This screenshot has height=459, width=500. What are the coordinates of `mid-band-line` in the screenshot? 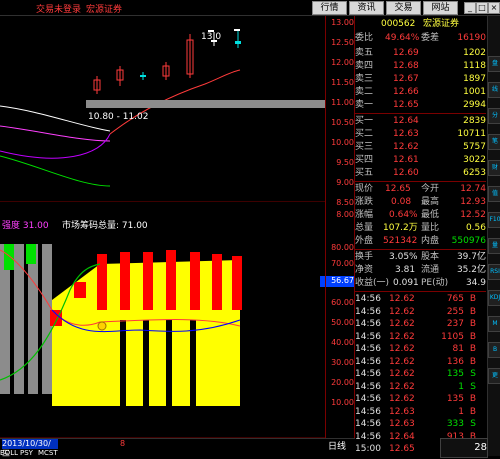 It's located at (55, 133).